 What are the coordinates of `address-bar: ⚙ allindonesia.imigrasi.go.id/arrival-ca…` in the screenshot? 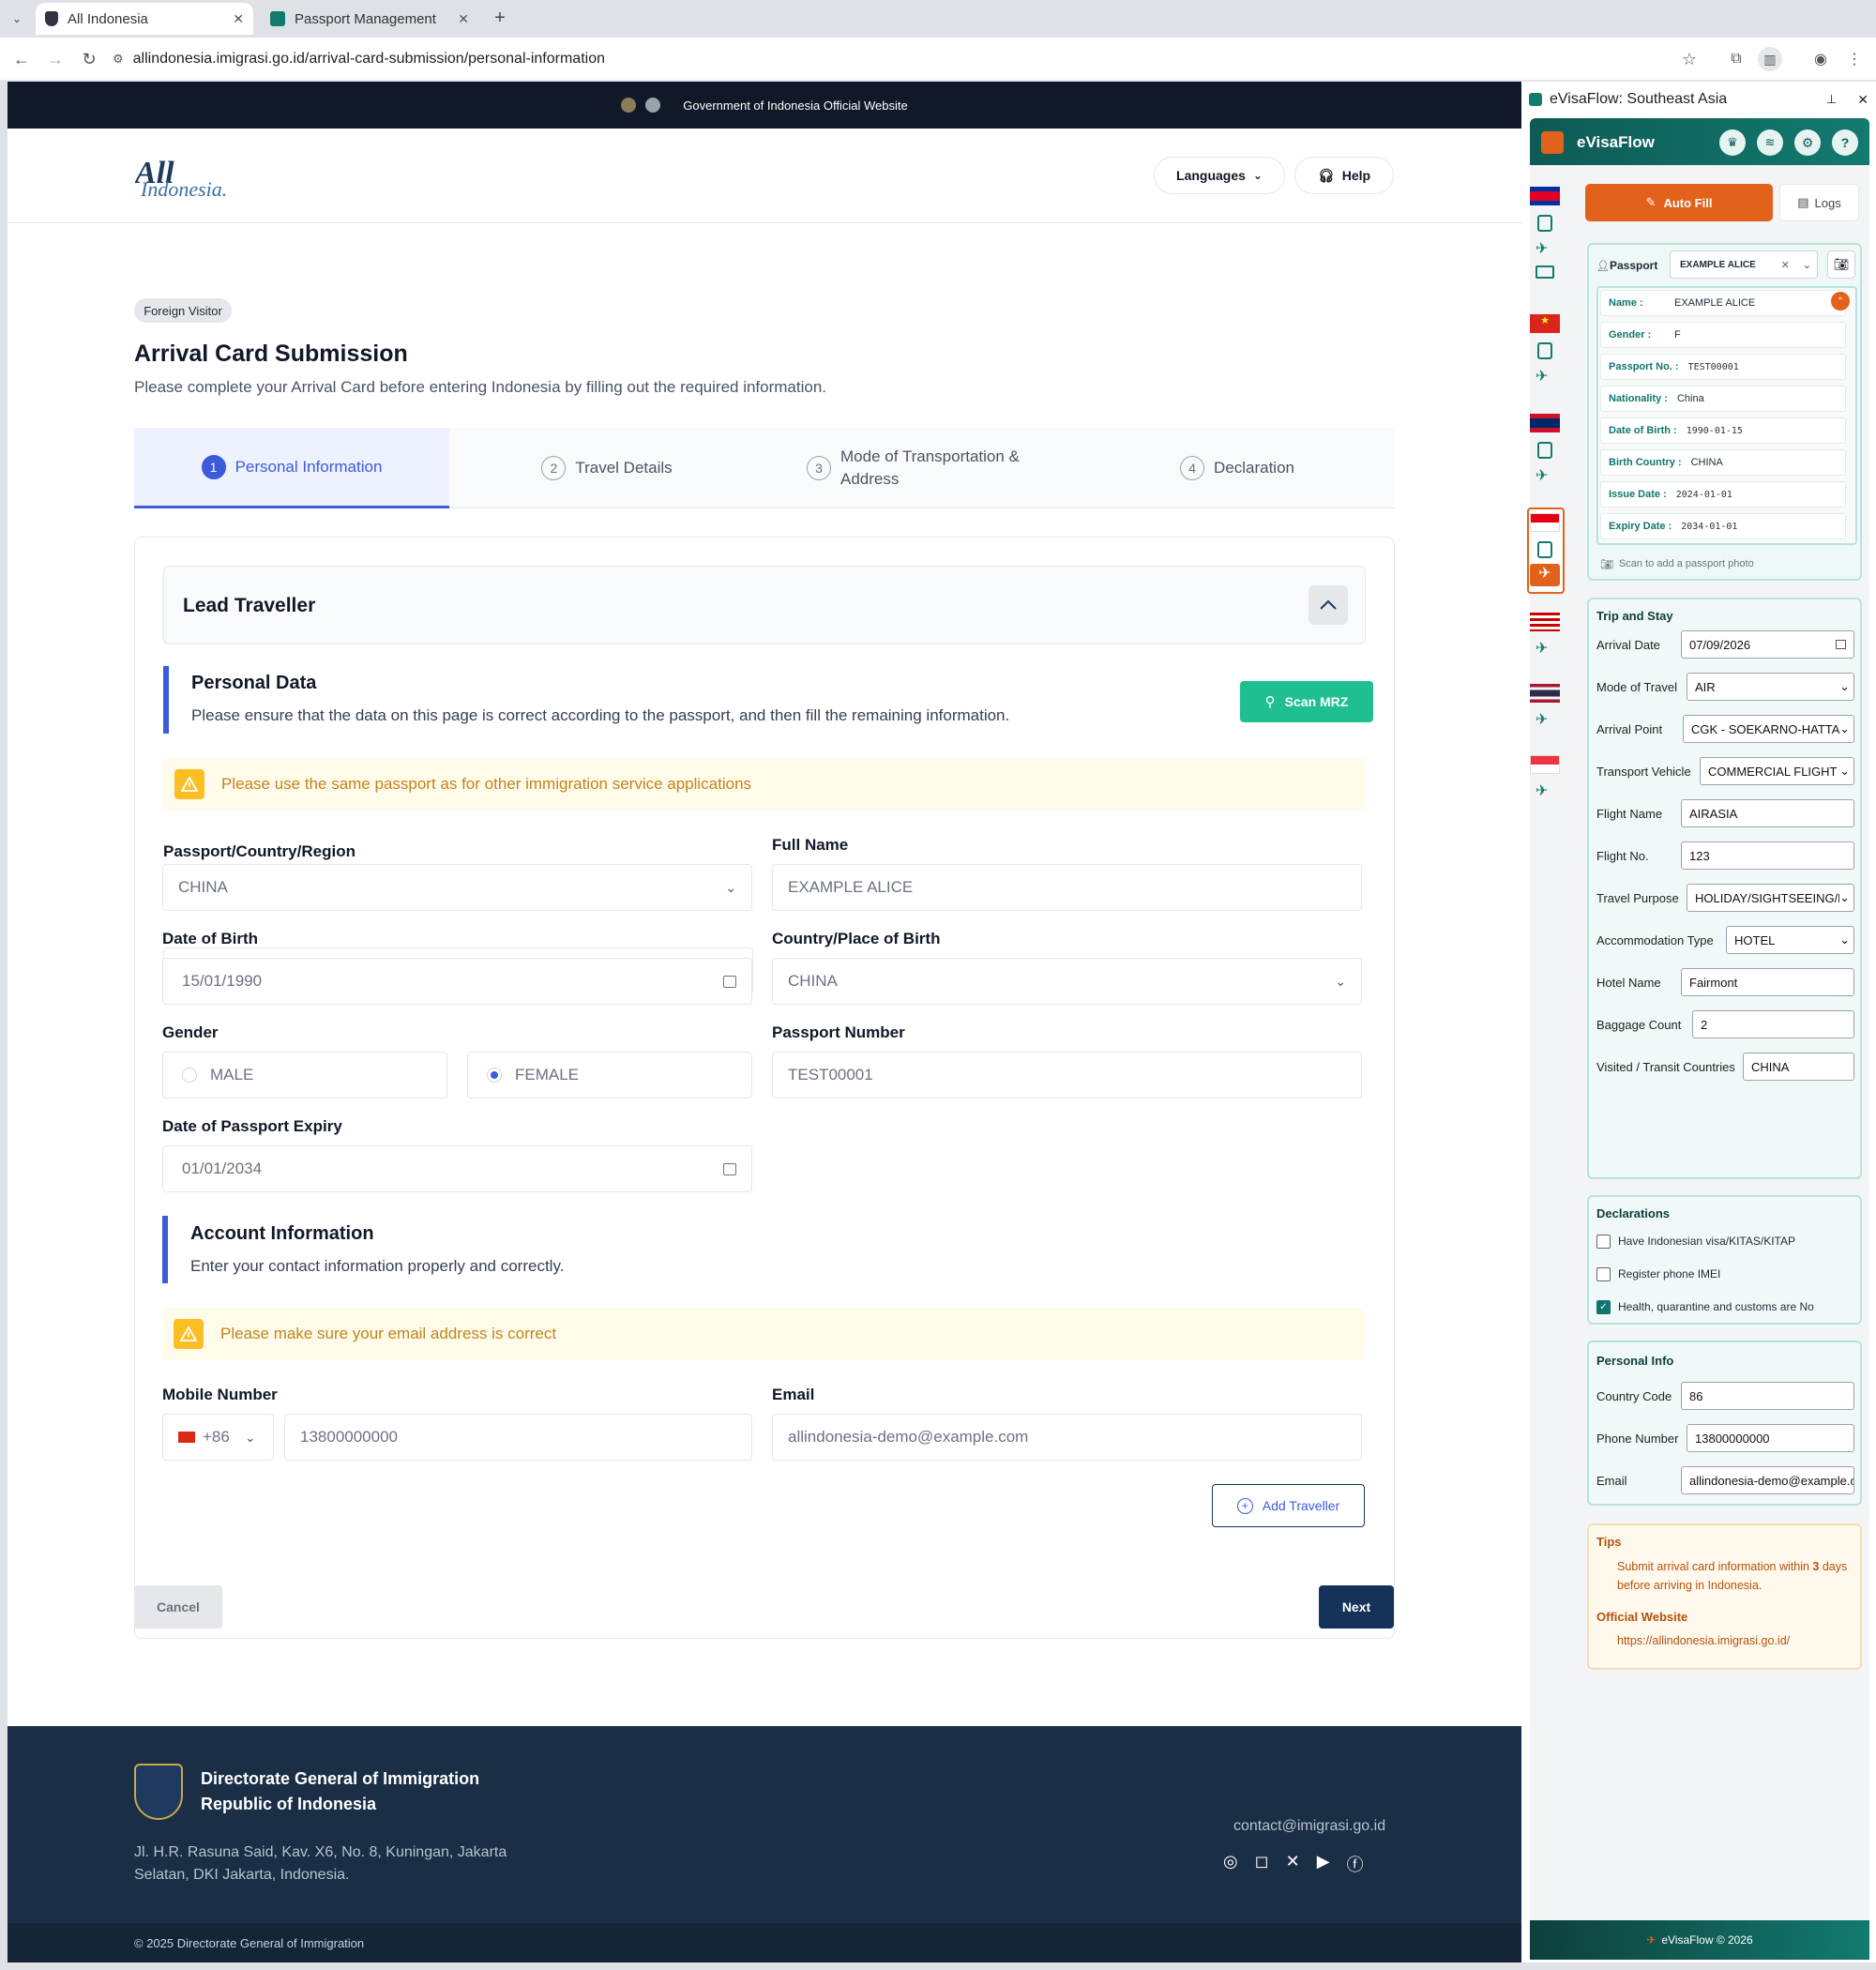 It's located at (910, 59).